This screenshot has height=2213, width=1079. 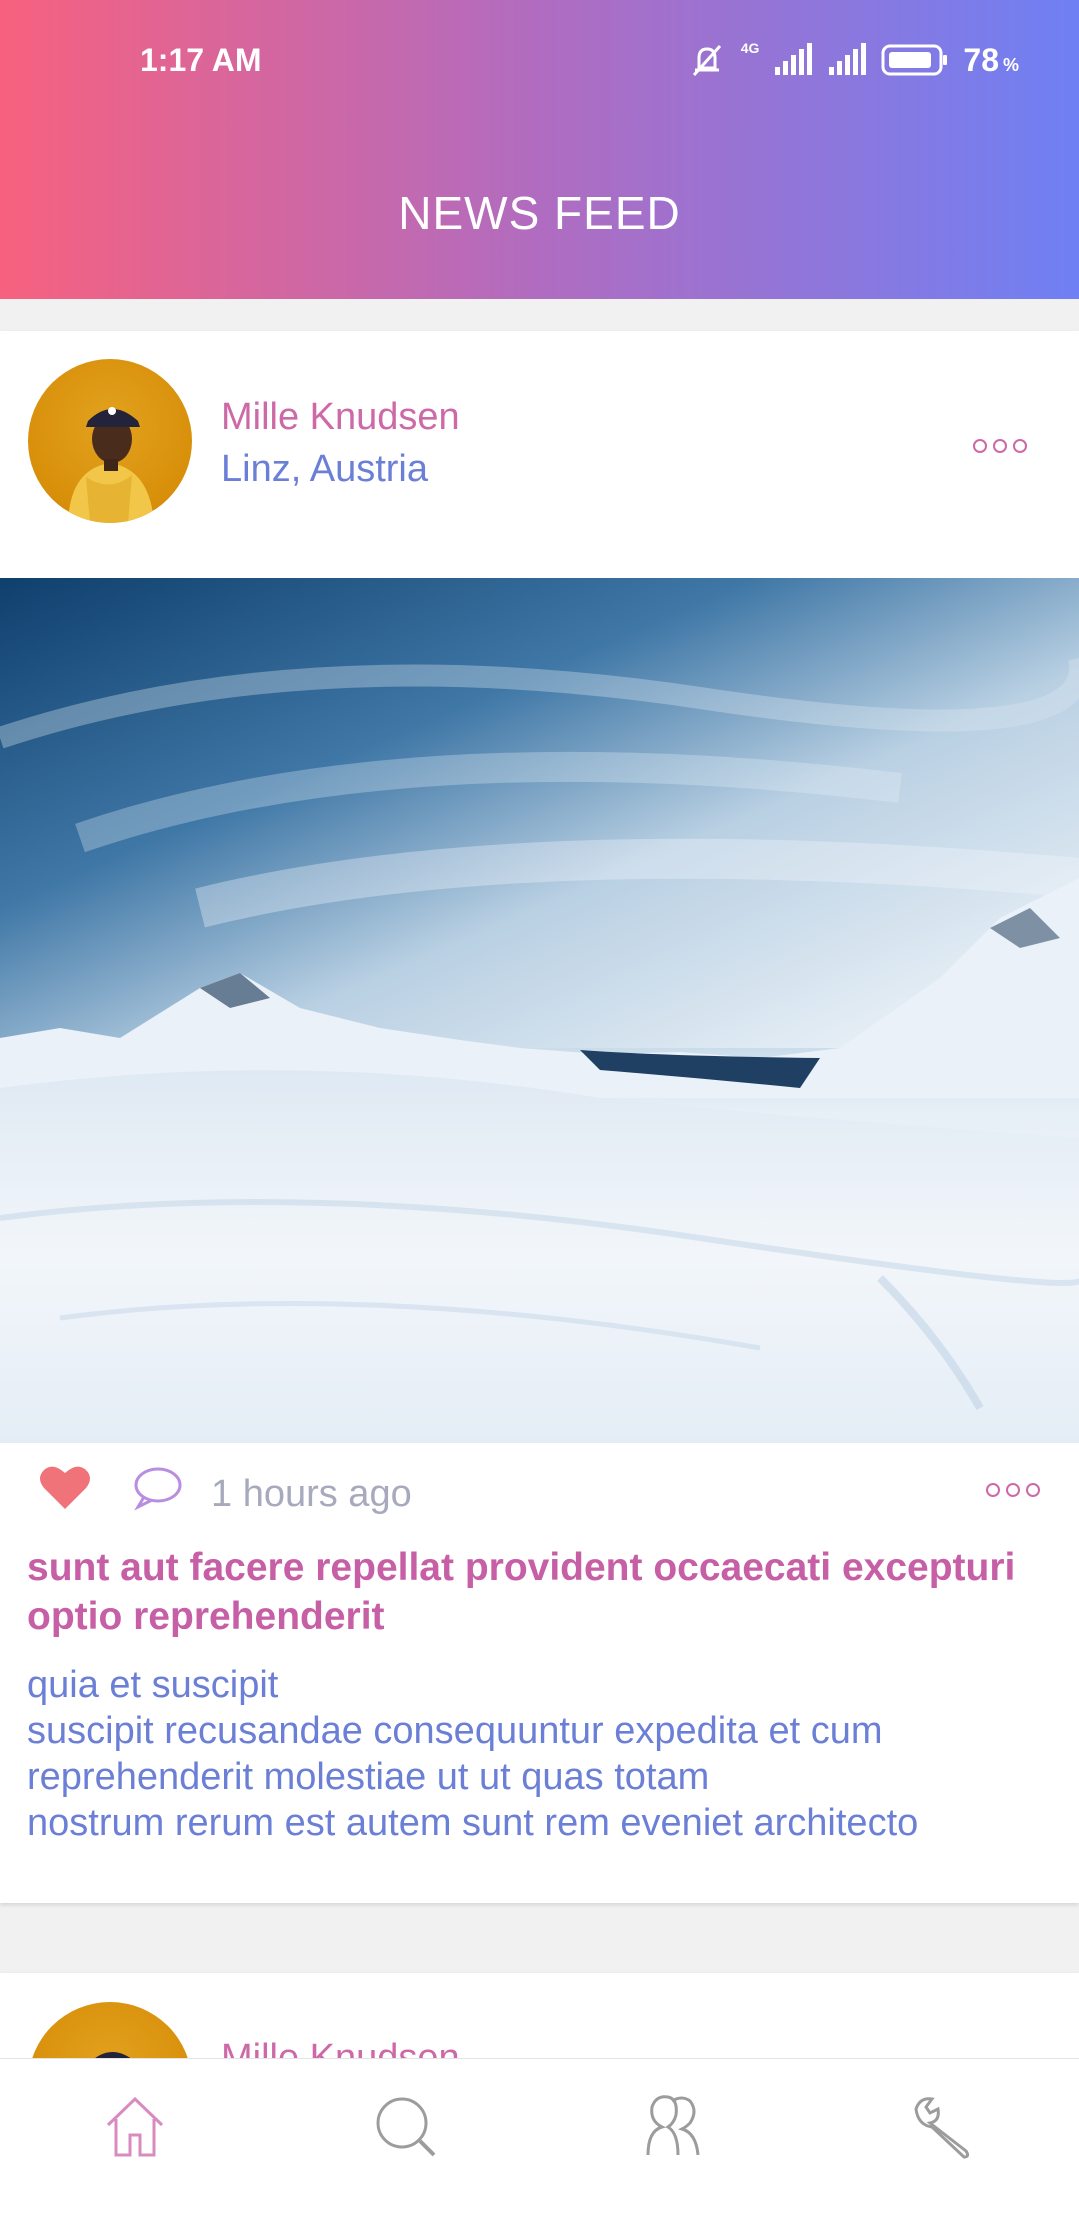 I want to click on heart-icon, so click(x=65, y=1488).